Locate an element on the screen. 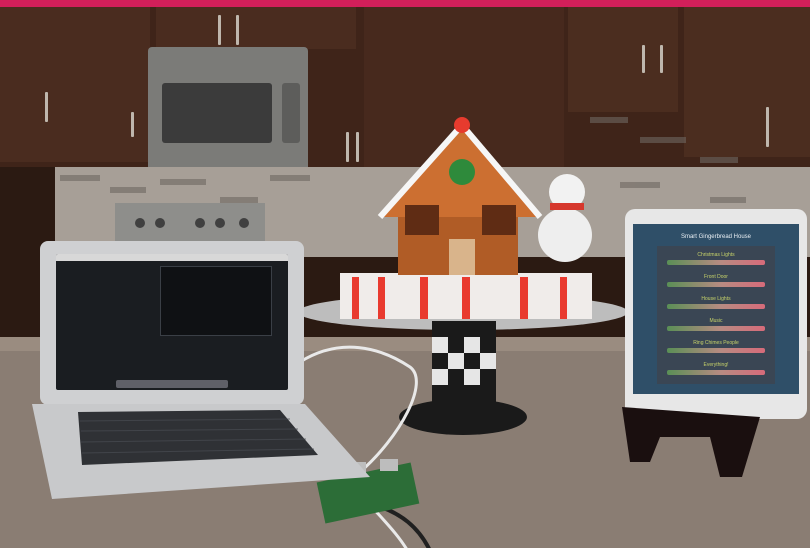 The image size is (810, 548). ipad-control-row-6: Everything! is located at coordinates (716, 370).